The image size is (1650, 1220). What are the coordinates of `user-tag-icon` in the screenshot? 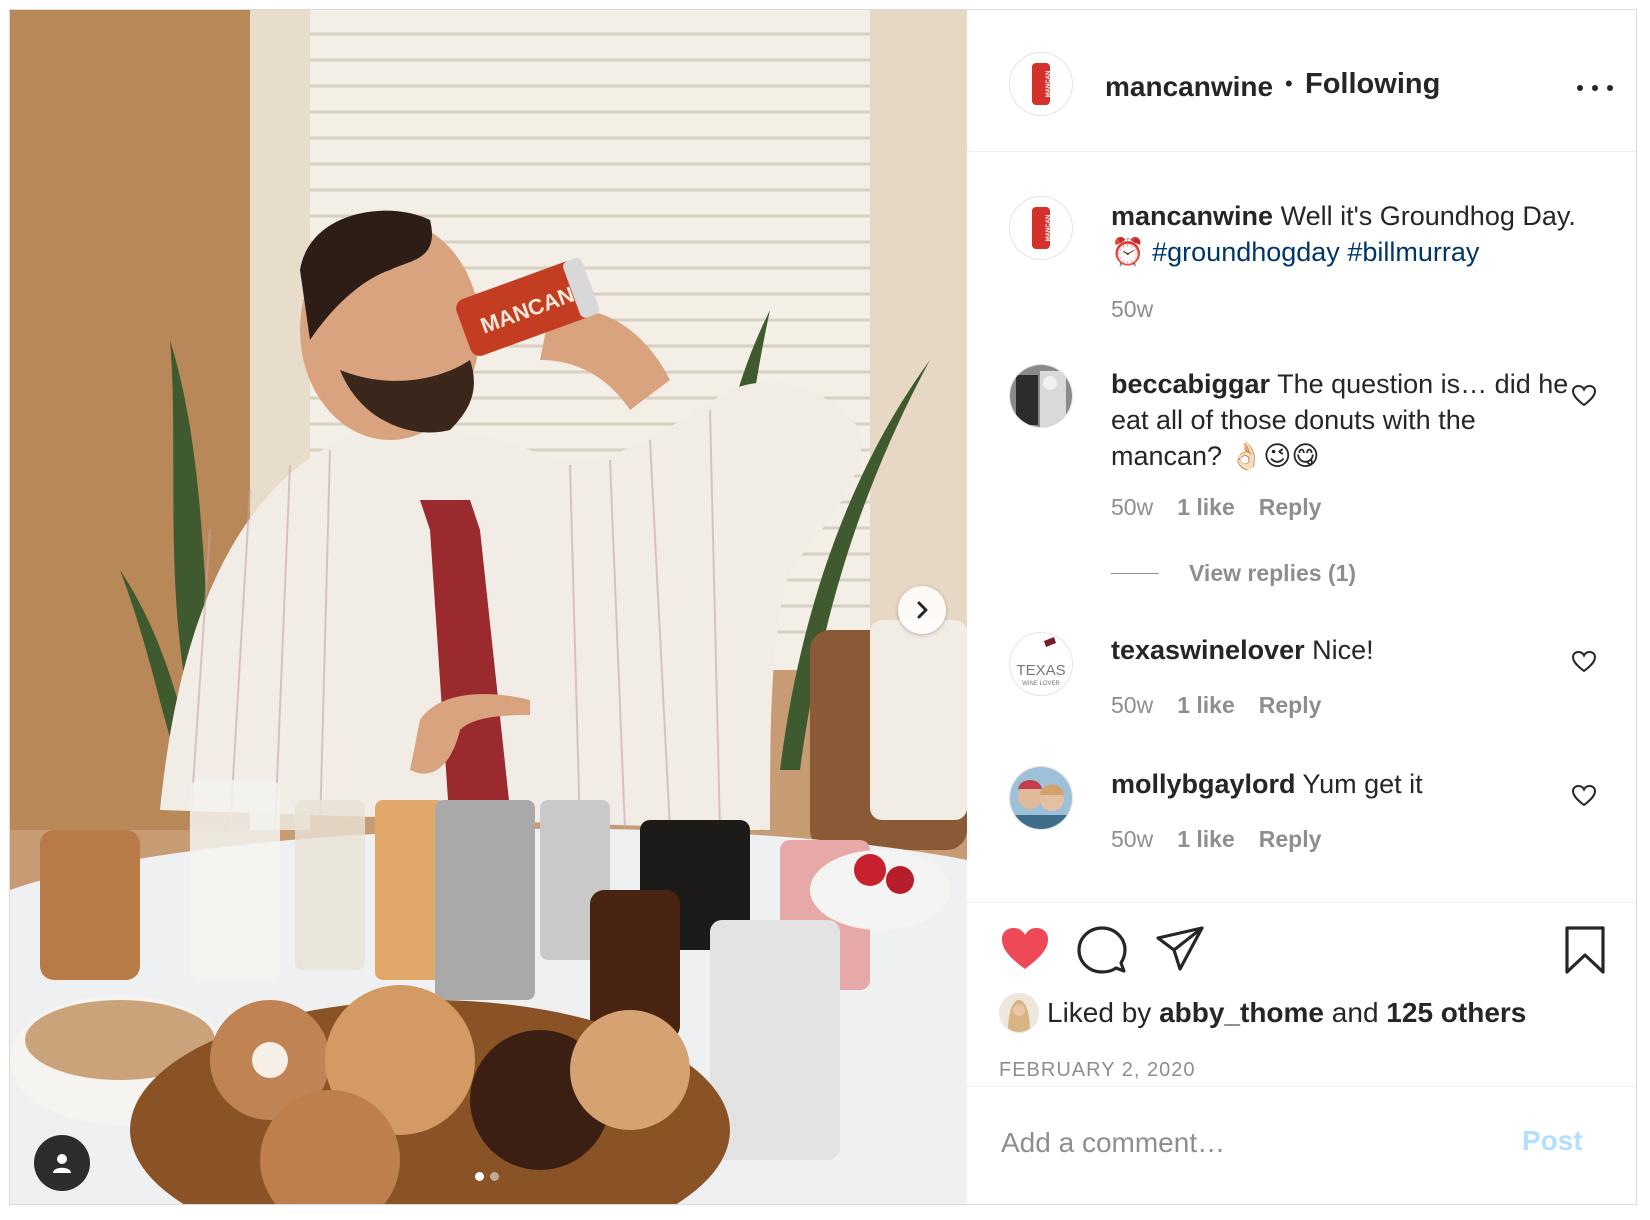 It's located at (62, 1163).